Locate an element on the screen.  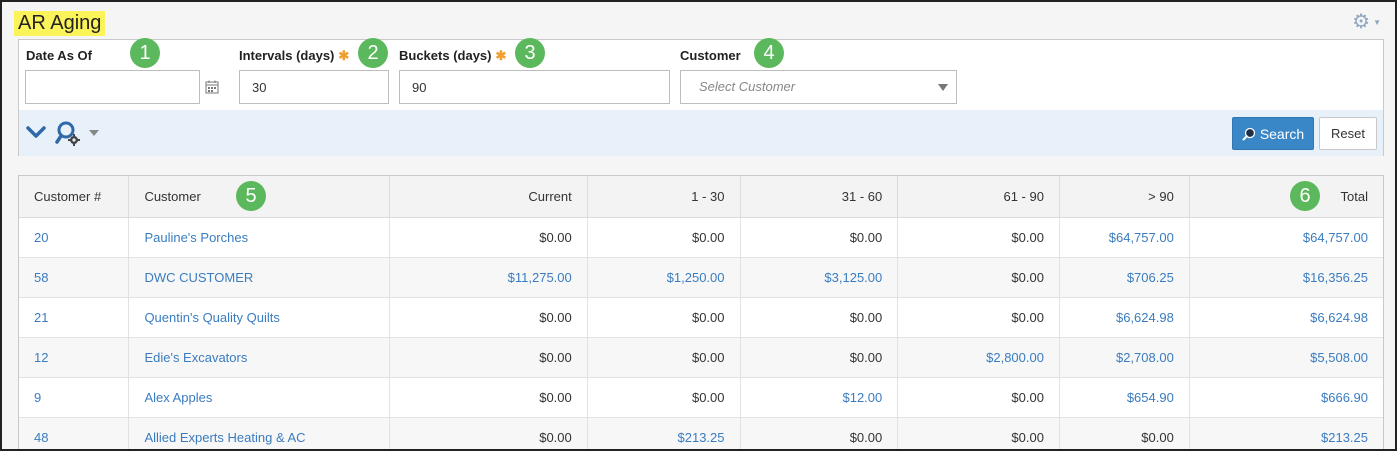
total-amount-link: $213.25 is located at coordinates (1286, 433).